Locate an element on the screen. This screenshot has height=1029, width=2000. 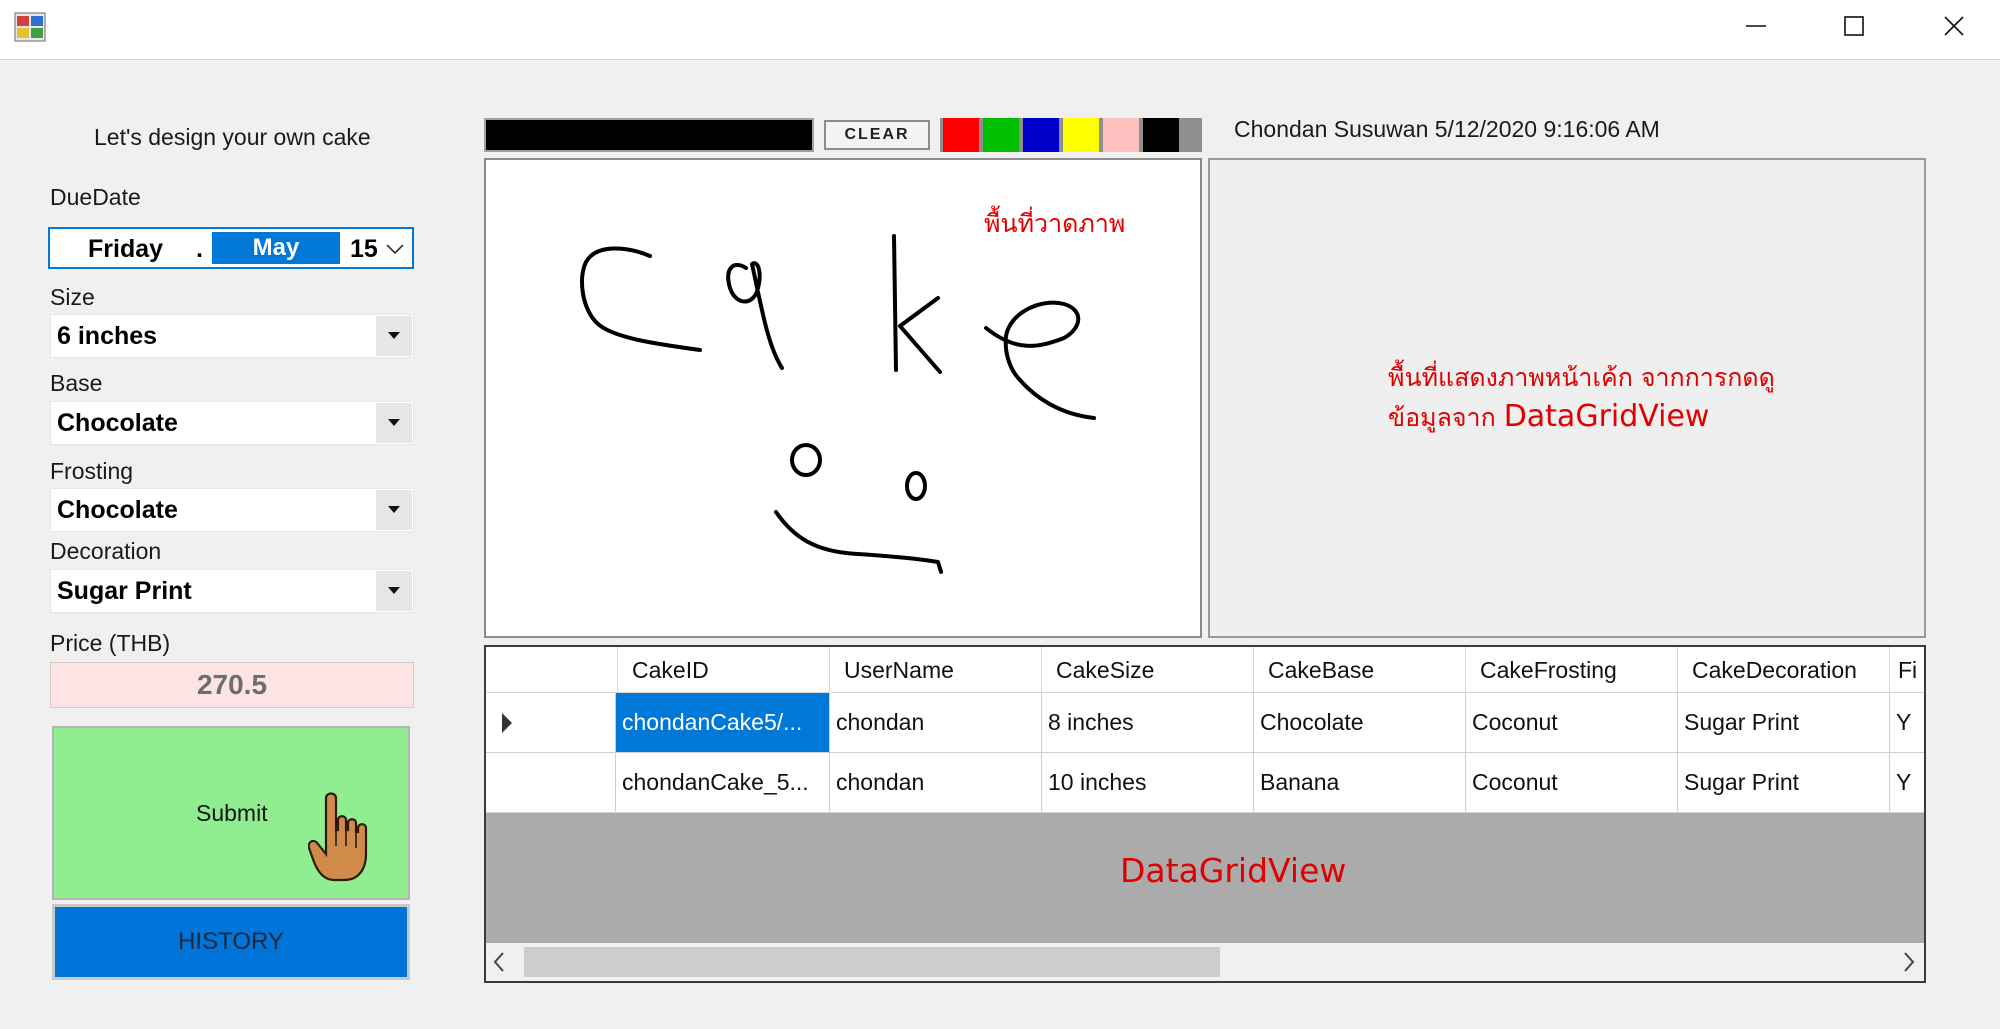
column-header-truncated: Fi is located at coordinates (1907, 670).